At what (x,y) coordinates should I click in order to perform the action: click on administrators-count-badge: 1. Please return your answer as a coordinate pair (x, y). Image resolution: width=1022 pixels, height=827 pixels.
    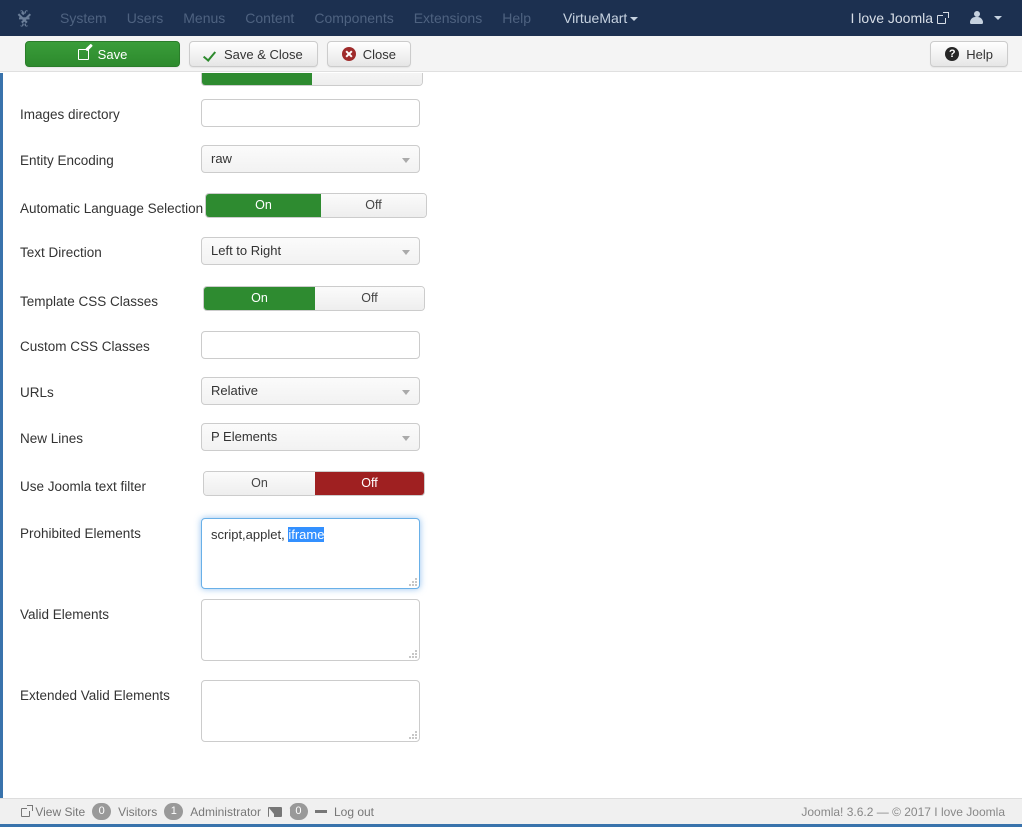
    Looking at the image, I should click on (174, 811).